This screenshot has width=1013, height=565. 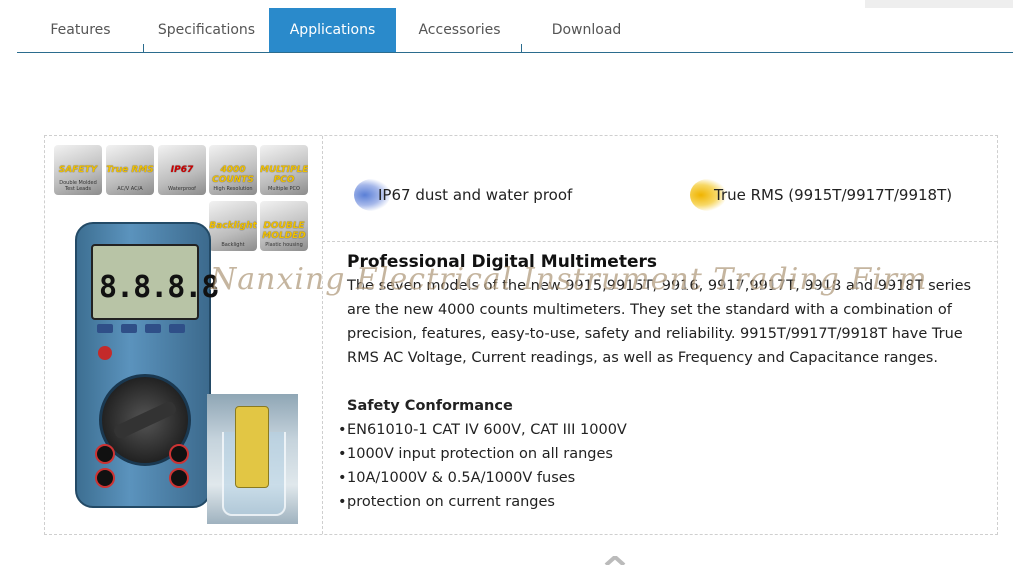 What do you see at coordinates (182, 170) in the screenshot?
I see `ip67-icon: IP67 Waterproof` at bounding box center [182, 170].